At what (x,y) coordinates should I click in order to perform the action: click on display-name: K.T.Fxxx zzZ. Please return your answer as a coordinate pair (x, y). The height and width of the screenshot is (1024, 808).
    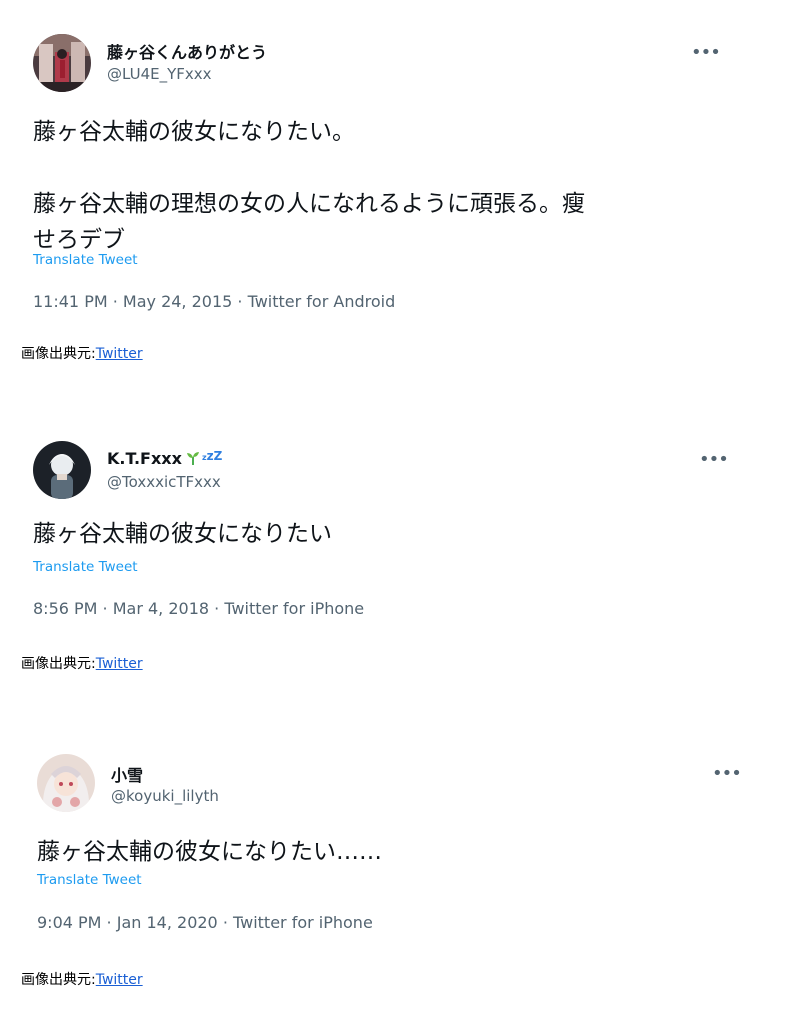
    Looking at the image, I should click on (164, 458).